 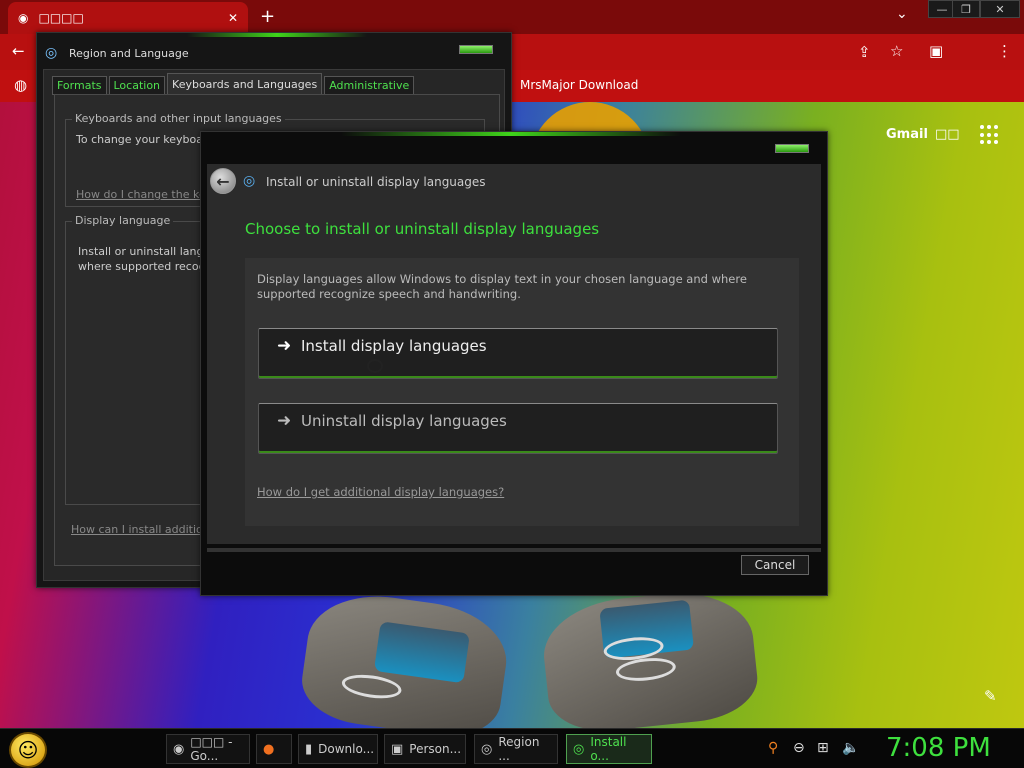 I want to click on browser-titlebar: ◉ □□□□ ✕ + ⌄ — ❐ ✕, so click(x=512, y=17).